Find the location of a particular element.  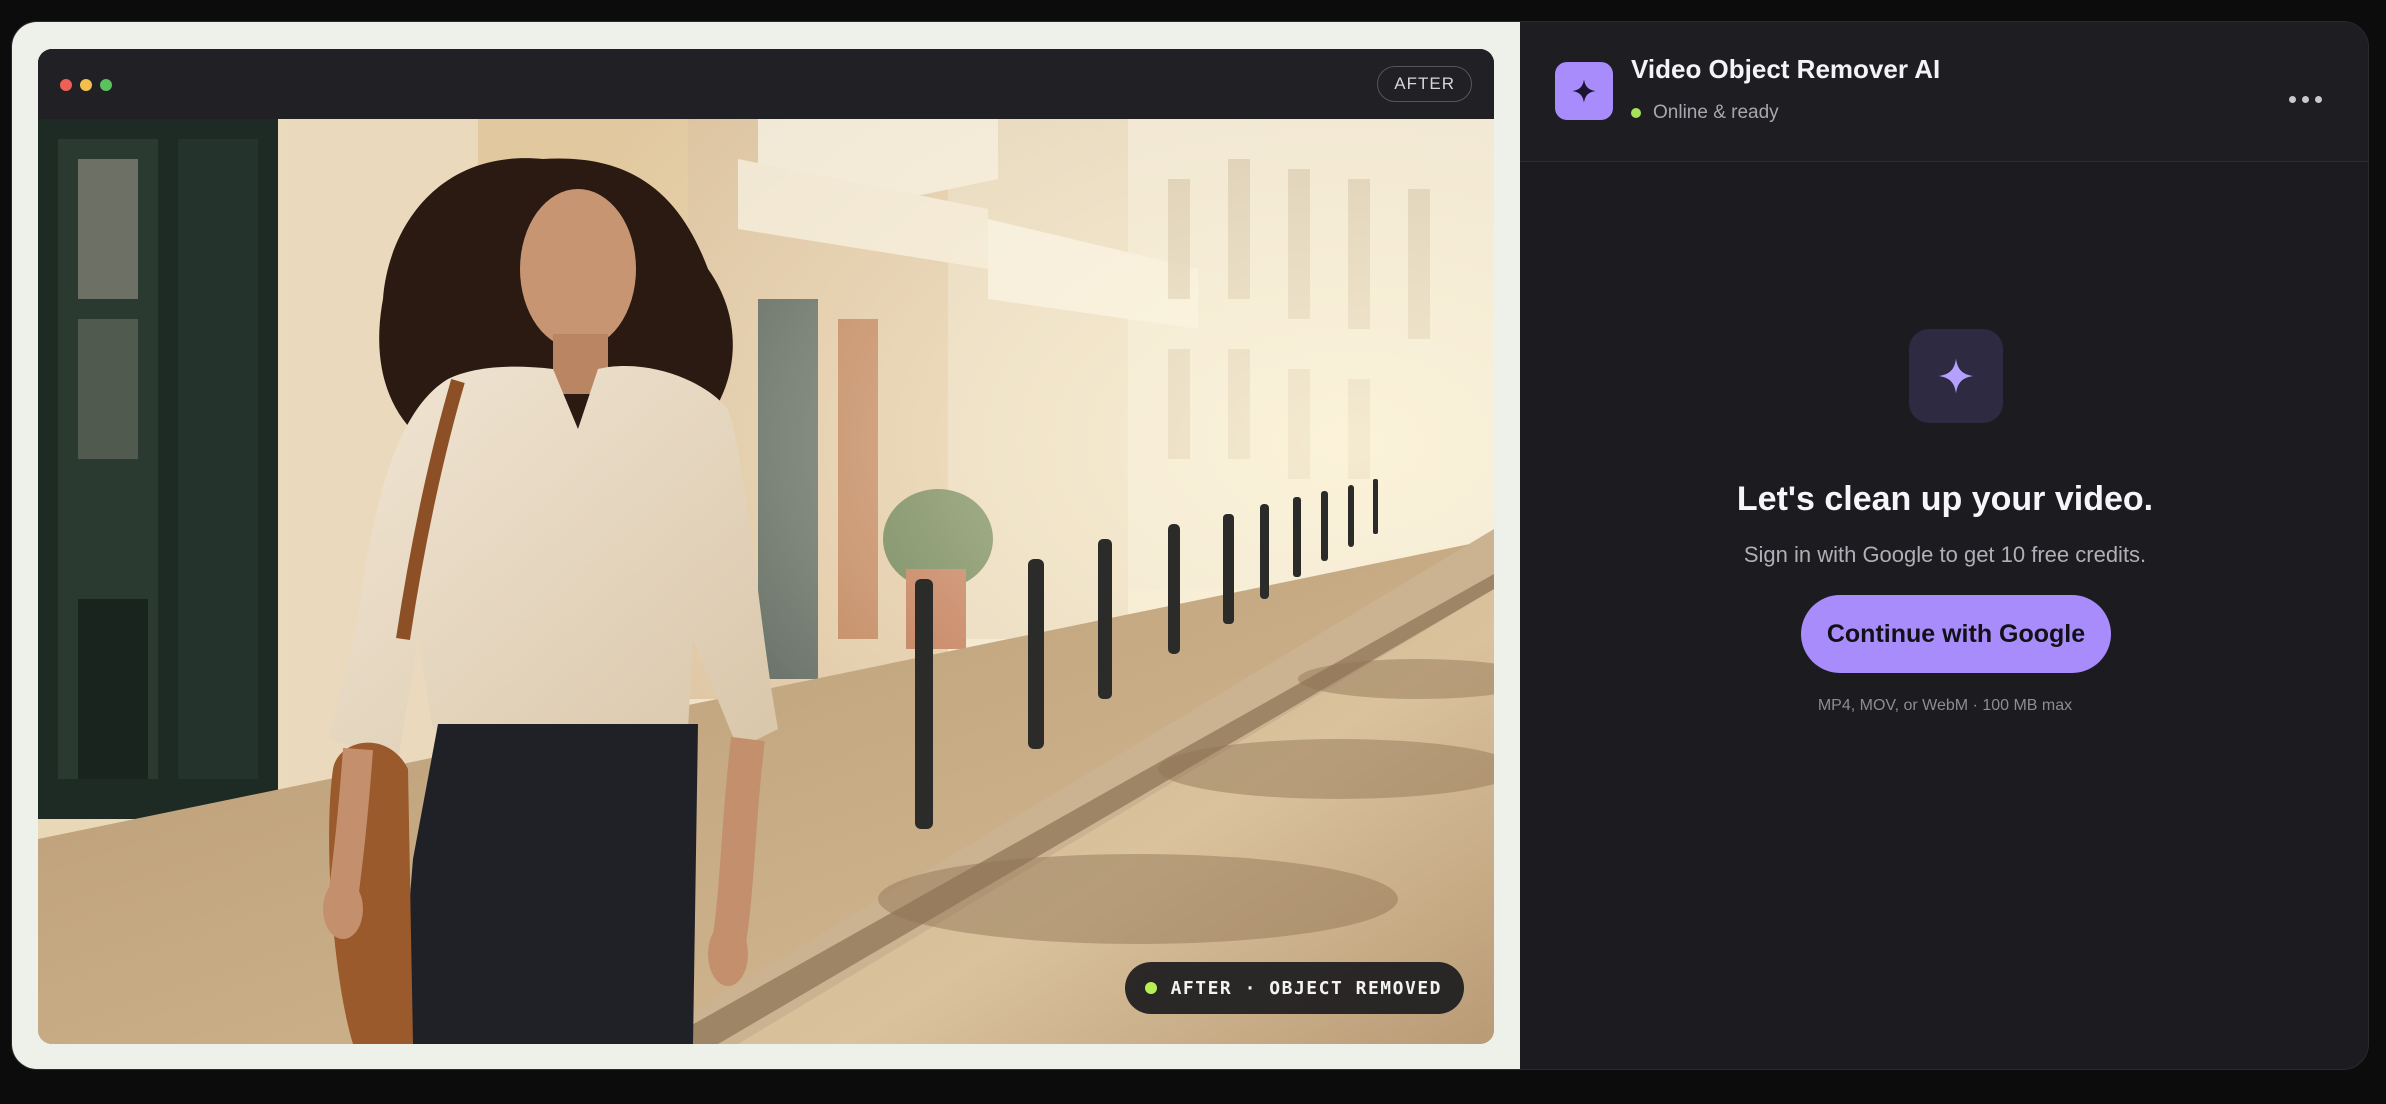

format-note: MP4, MOV, or WebM · 100 MB max is located at coordinates (1945, 705).